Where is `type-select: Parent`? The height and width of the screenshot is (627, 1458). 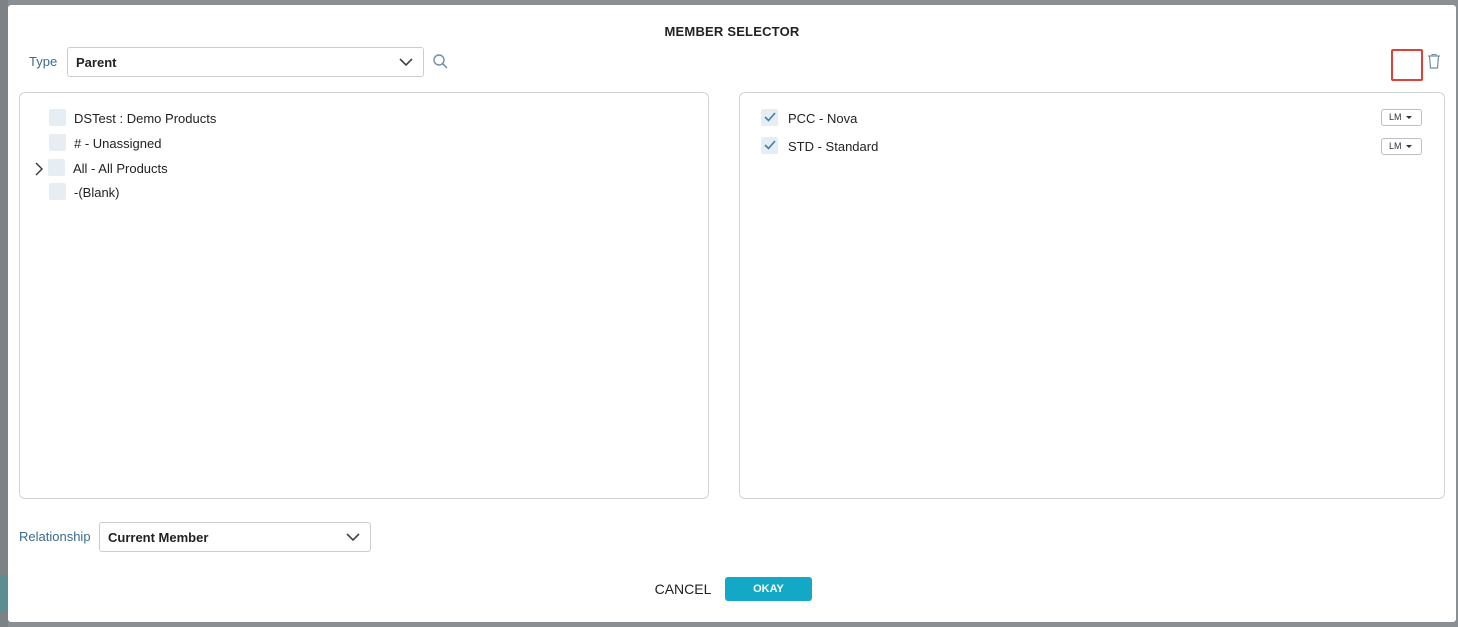
type-select: Parent is located at coordinates (245, 62).